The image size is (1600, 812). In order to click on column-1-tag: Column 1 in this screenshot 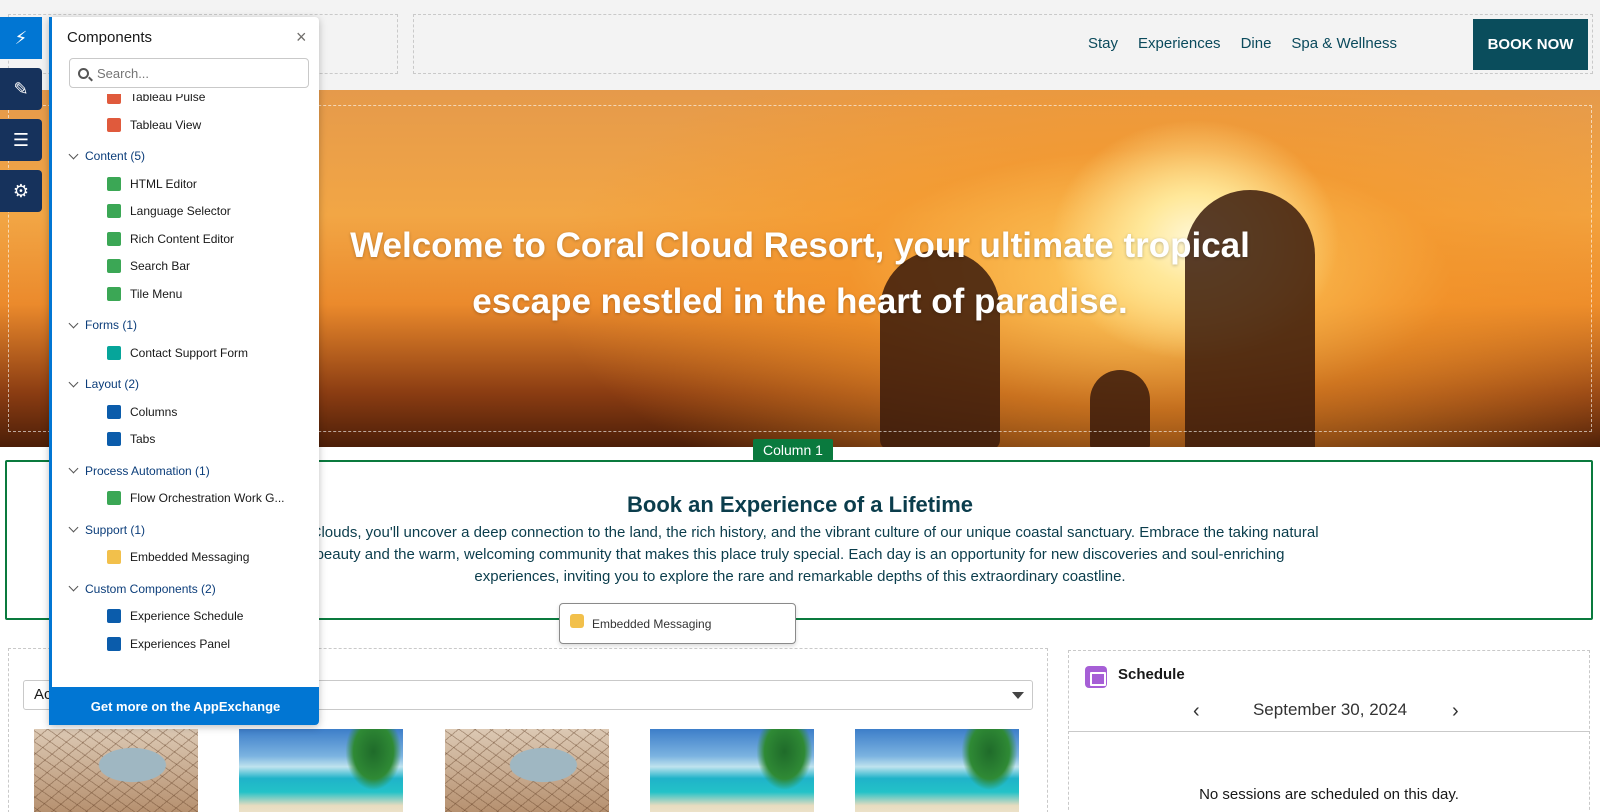, I will do `click(793, 450)`.